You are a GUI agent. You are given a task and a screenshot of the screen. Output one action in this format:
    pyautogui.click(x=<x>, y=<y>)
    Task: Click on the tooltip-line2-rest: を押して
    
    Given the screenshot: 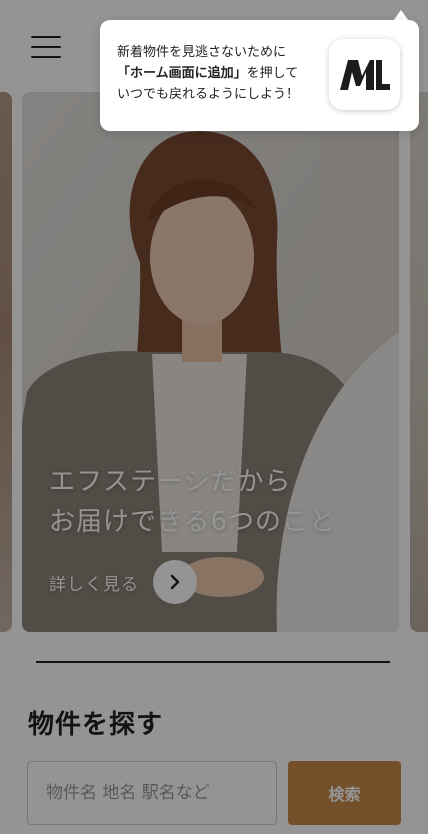 What is the action you would take?
    pyautogui.click(x=272, y=73)
    